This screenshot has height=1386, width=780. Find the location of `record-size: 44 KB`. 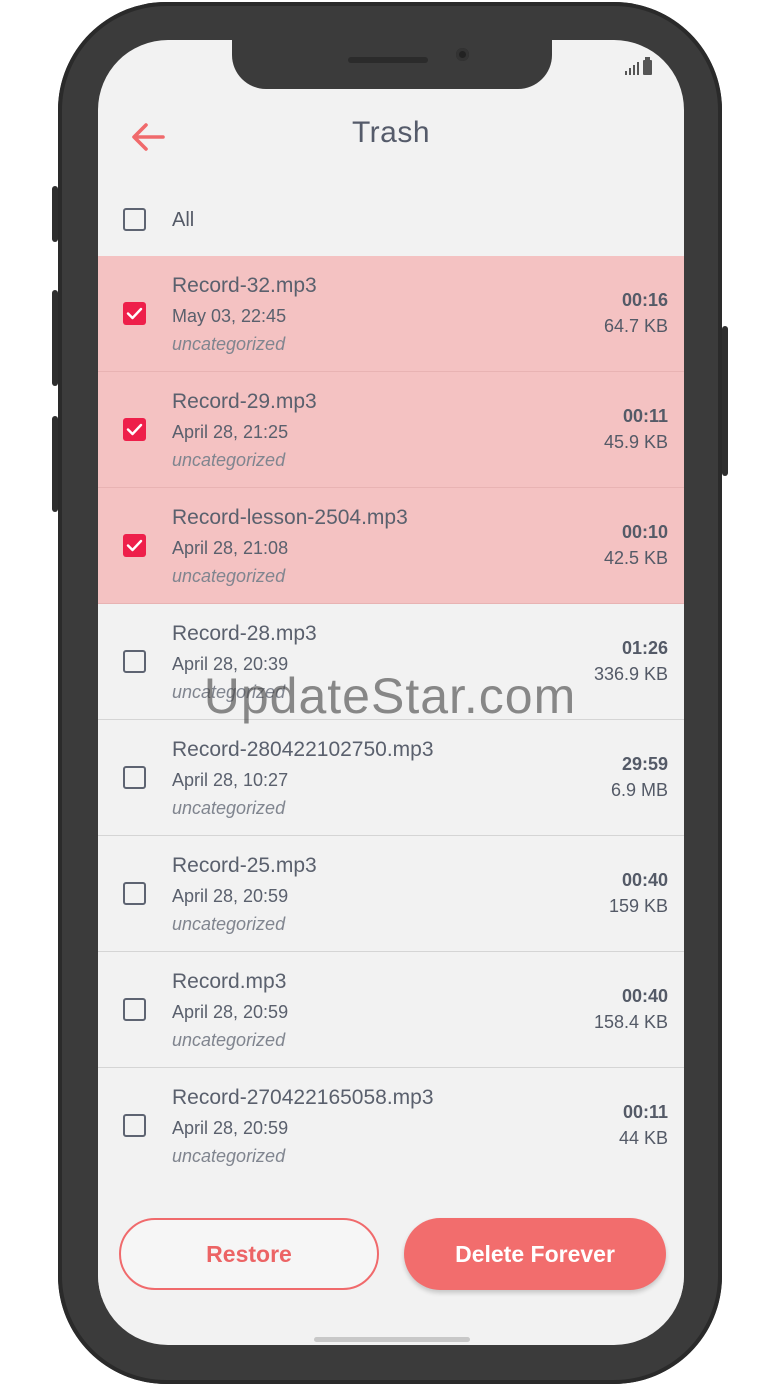

record-size: 44 KB is located at coordinates (643, 1138).